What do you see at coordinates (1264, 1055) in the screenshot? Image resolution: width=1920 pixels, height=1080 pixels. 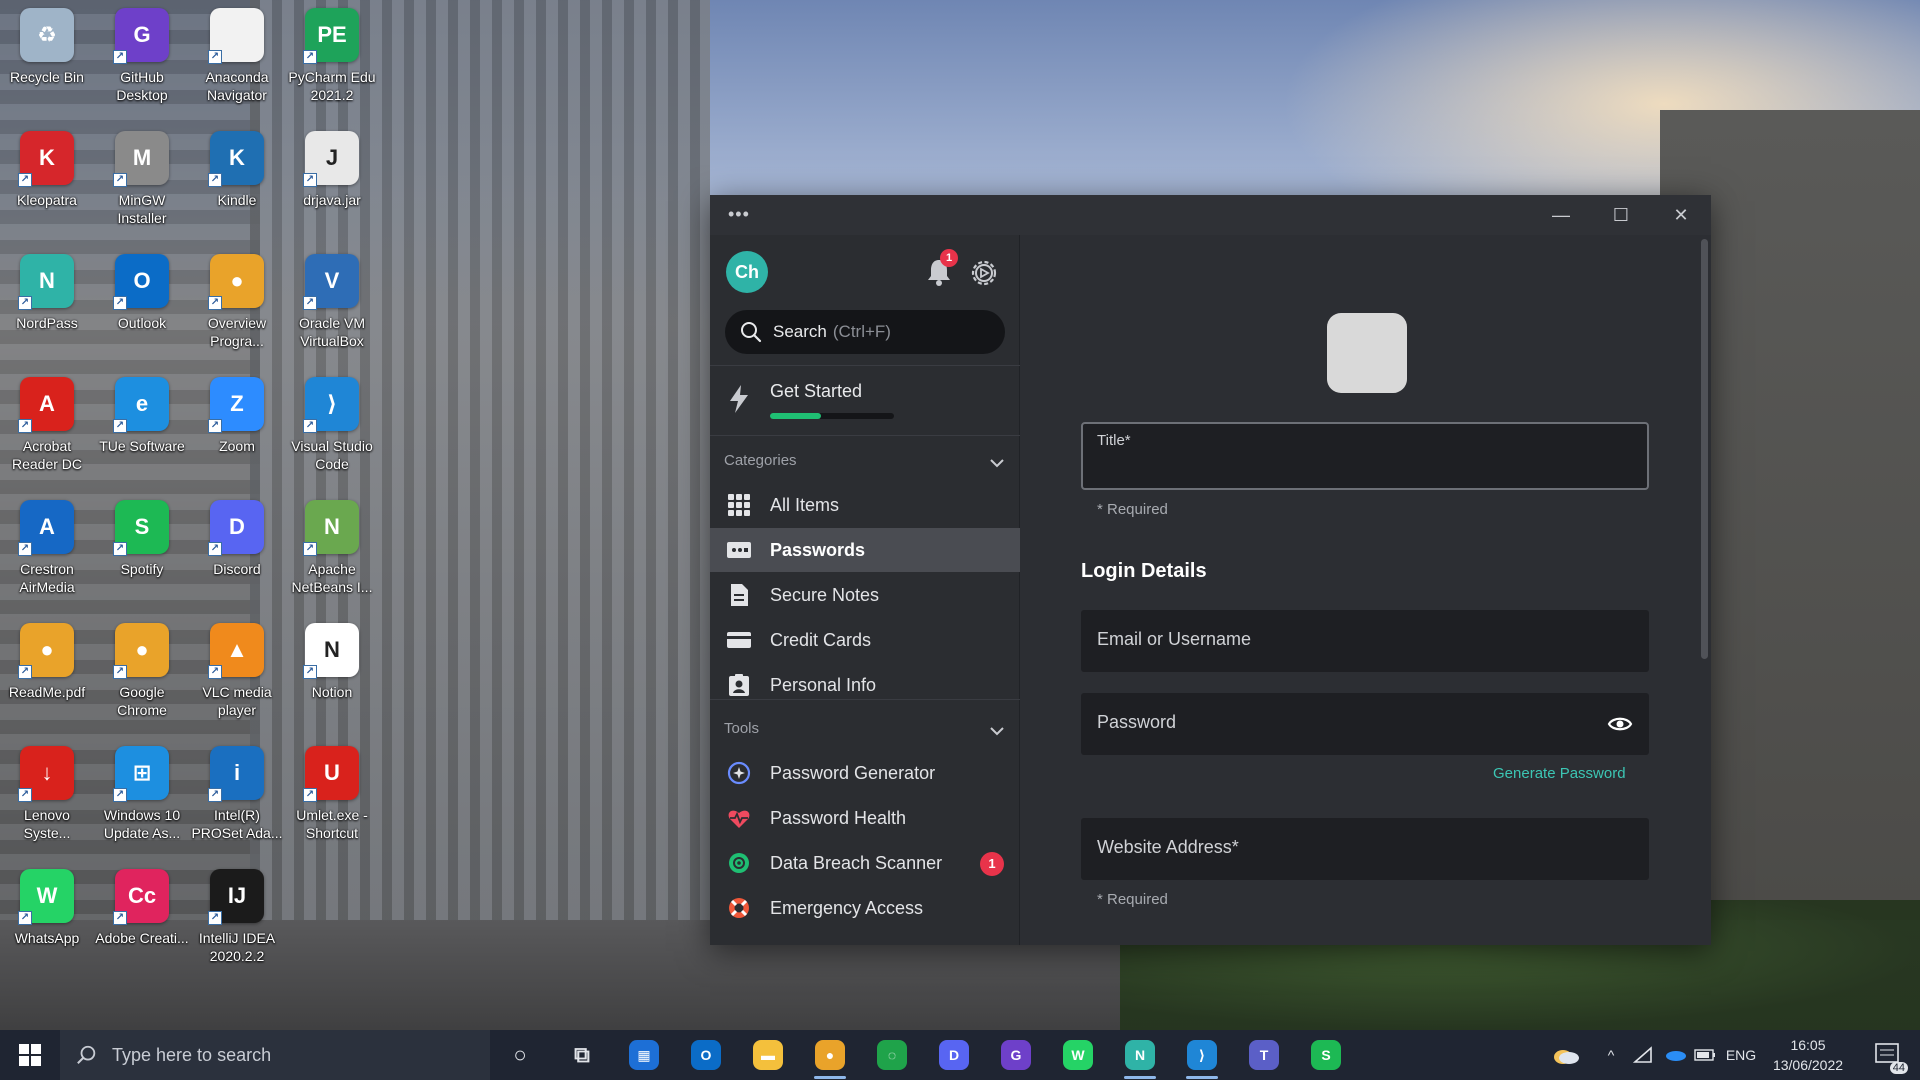 I see `taskbar-teams-icon: T` at bounding box center [1264, 1055].